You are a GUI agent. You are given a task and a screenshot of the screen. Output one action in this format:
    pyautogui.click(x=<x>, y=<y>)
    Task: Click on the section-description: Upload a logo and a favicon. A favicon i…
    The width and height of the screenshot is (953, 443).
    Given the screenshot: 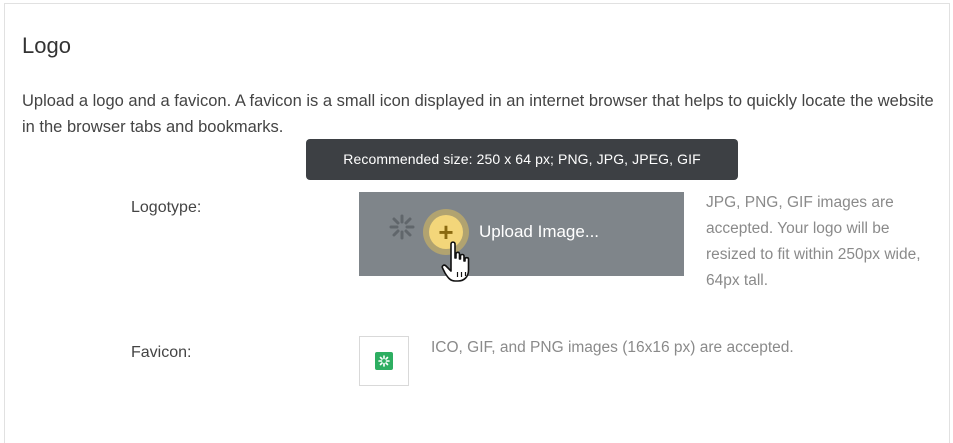 What is the action you would take?
    pyautogui.click(x=478, y=114)
    